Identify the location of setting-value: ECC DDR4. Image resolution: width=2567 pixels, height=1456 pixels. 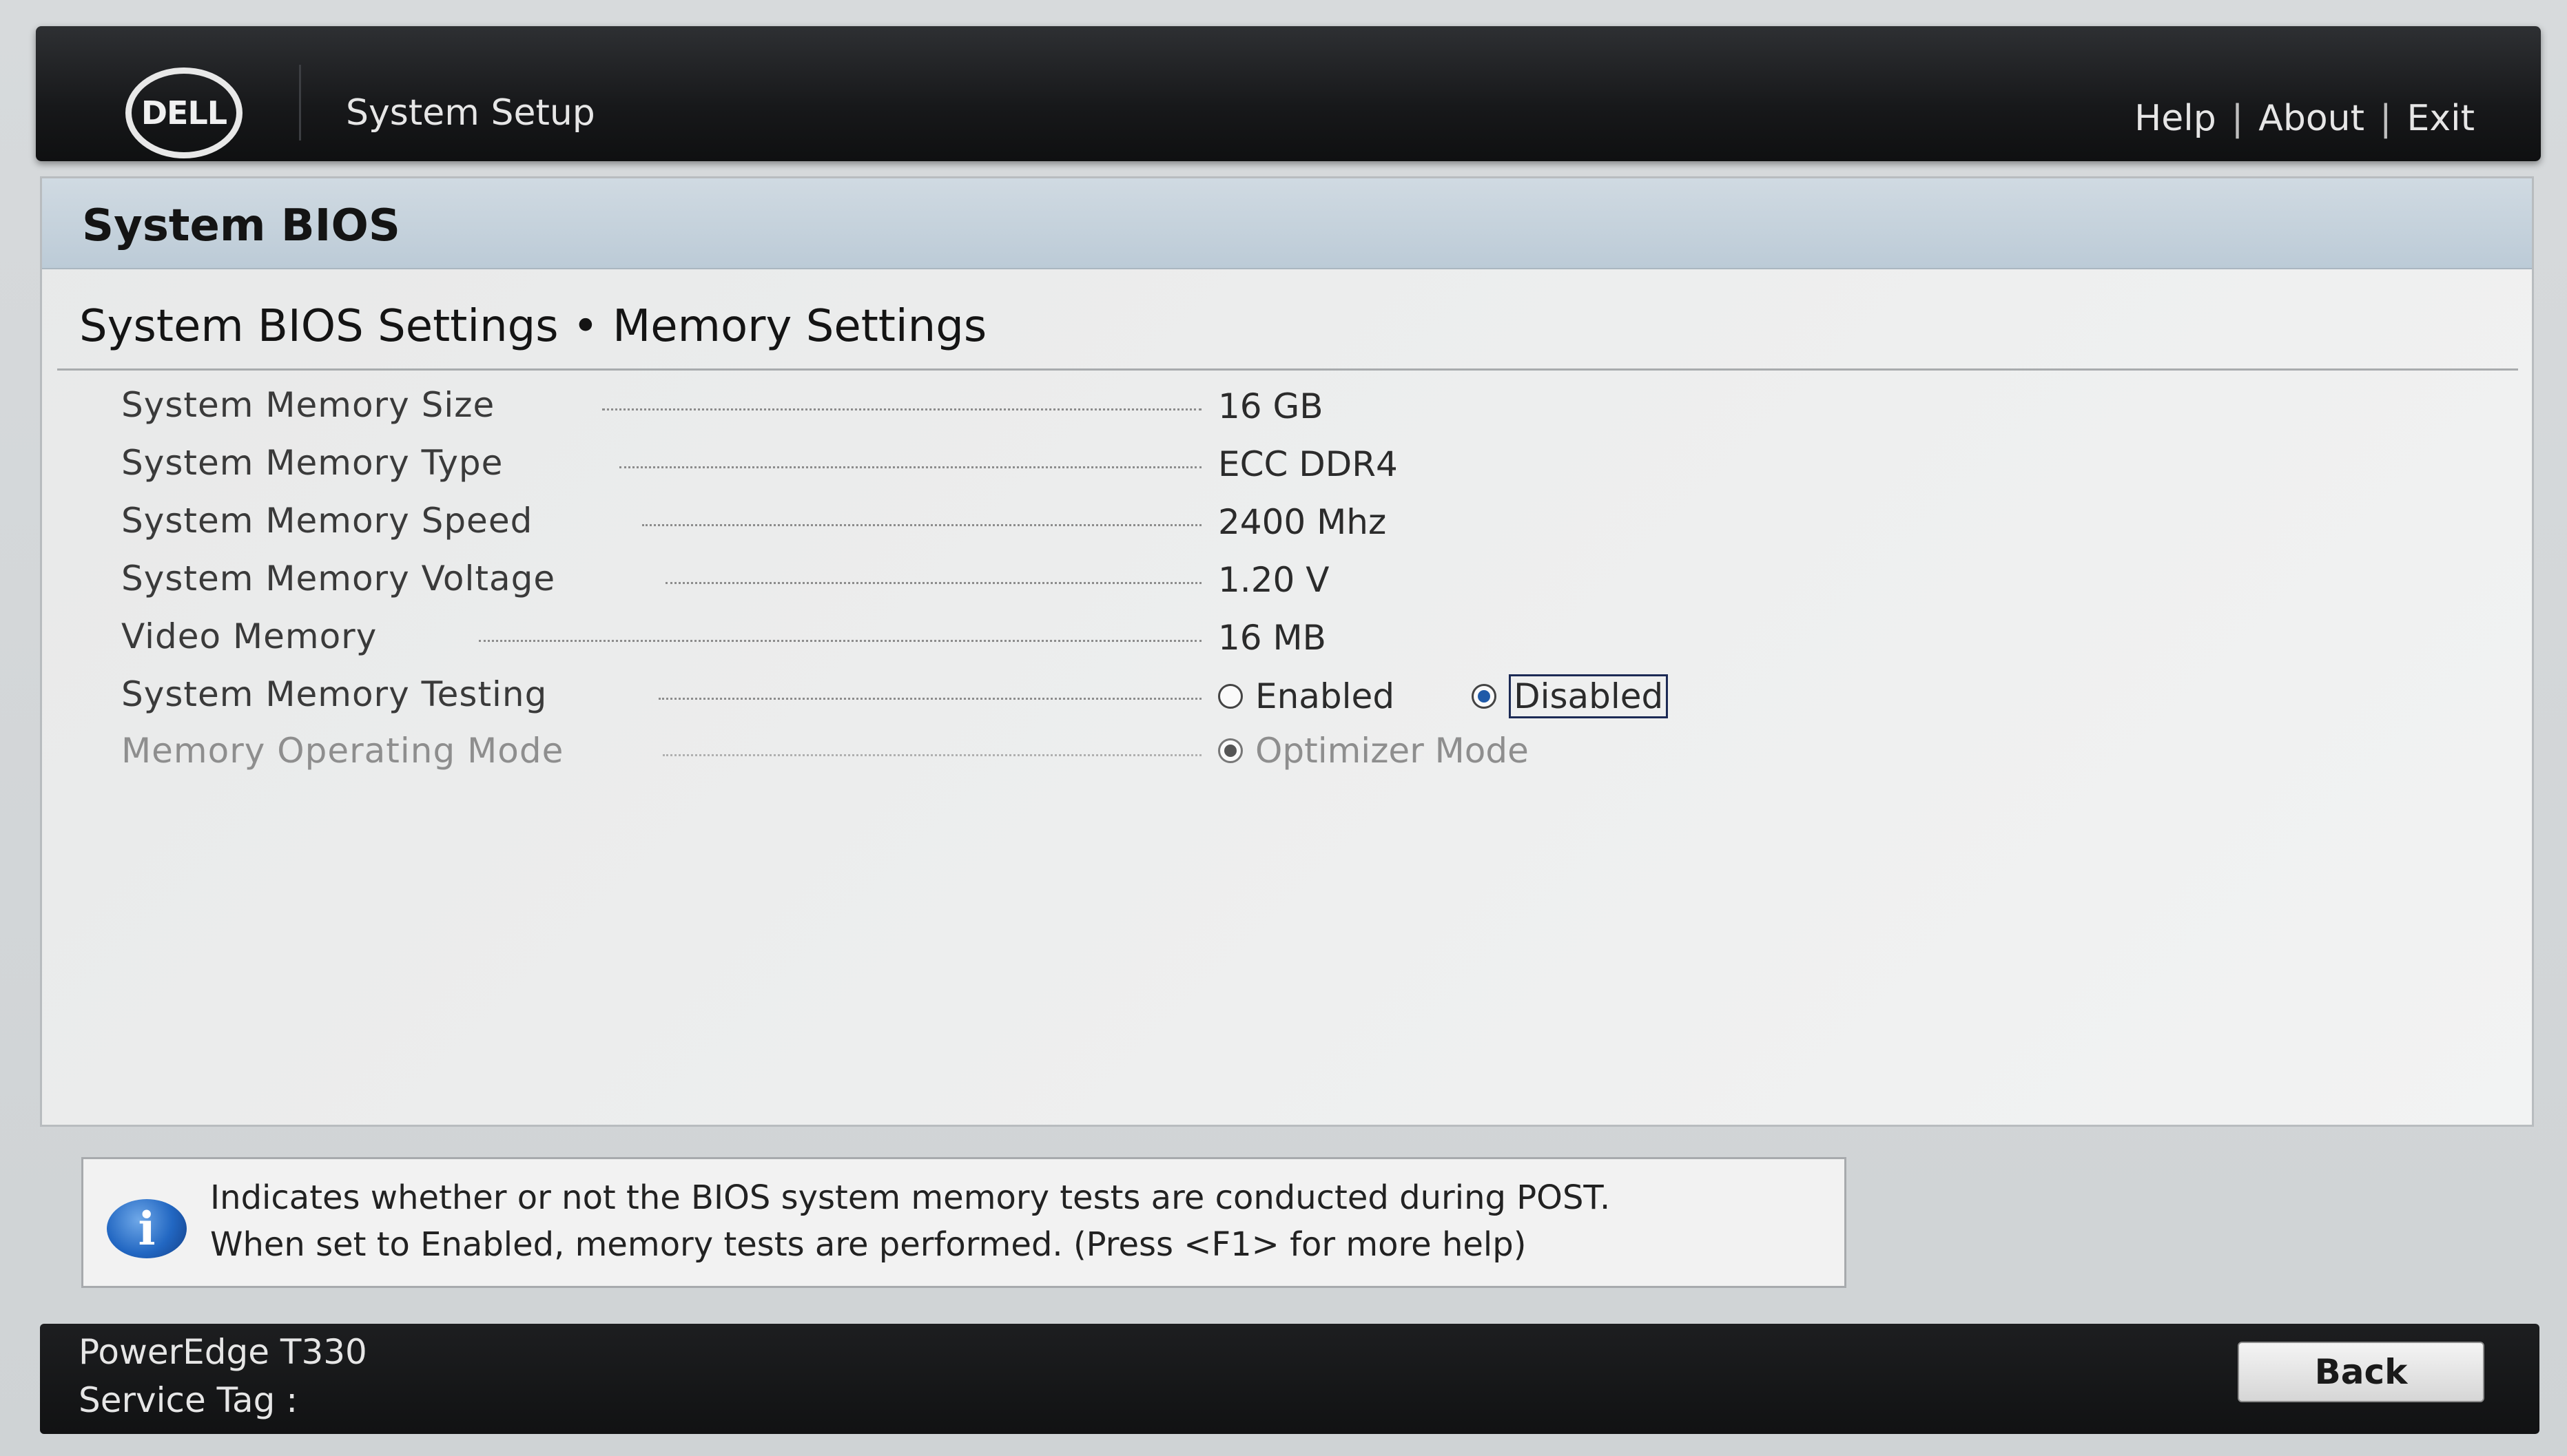
(1308, 464).